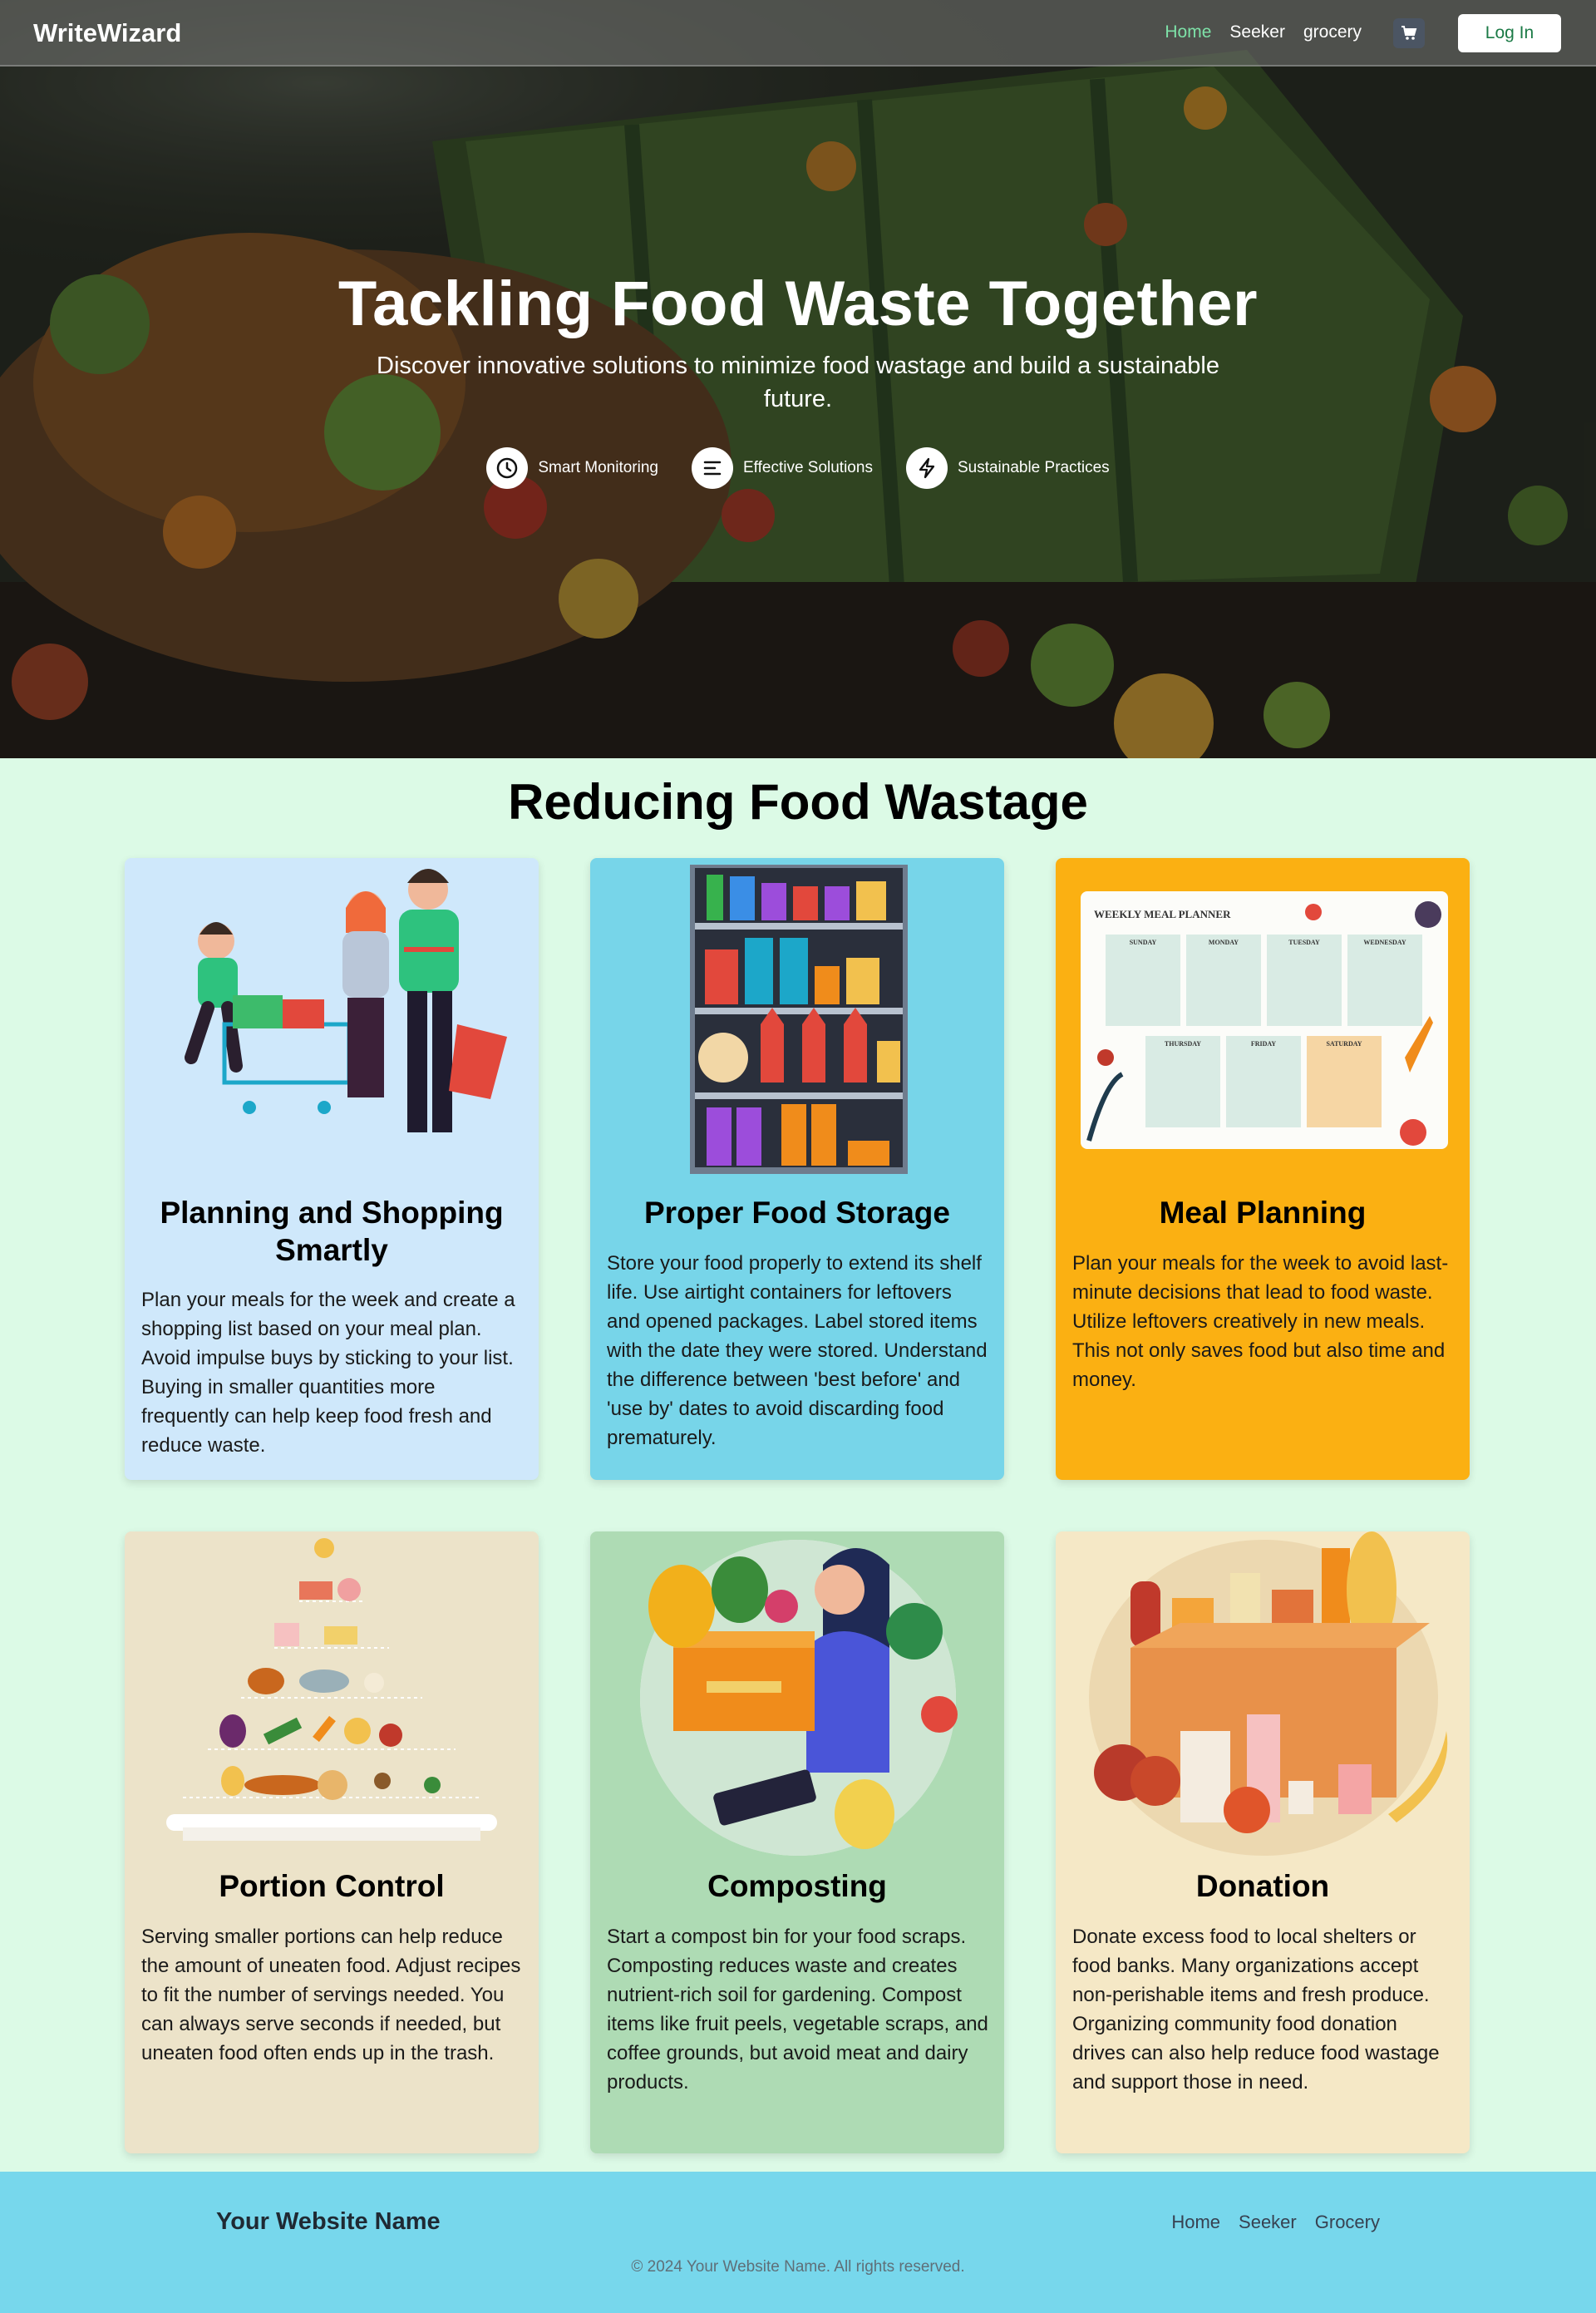  Describe the element at coordinates (807, 467) in the screenshot. I see `feature-label: Effective Solutions` at that location.